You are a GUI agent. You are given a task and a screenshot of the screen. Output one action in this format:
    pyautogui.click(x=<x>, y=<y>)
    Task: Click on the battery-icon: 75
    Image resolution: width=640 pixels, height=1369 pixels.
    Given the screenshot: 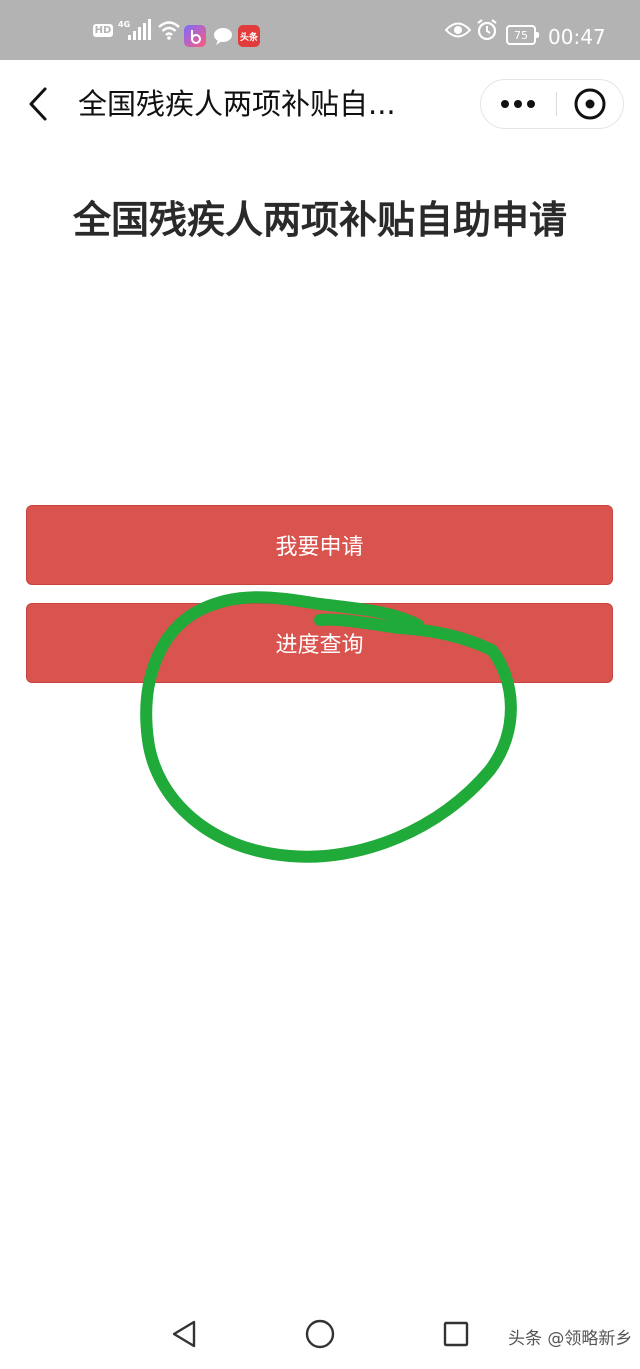 What is the action you would take?
    pyautogui.click(x=522, y=35)
    